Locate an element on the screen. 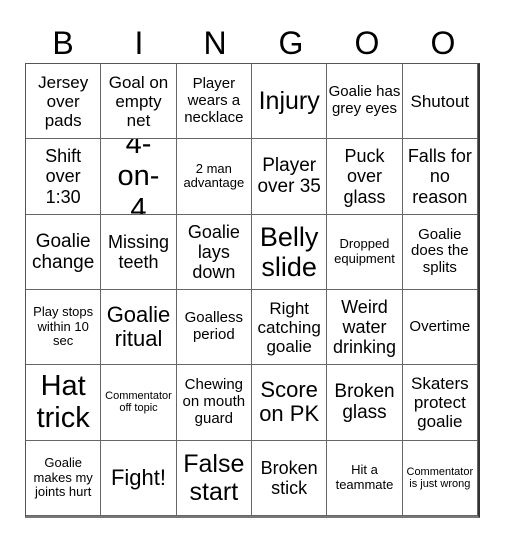 The height and width of the screenshot is (544, 506). cell-text: Goal on empty net is located at coordinates (138, 101).